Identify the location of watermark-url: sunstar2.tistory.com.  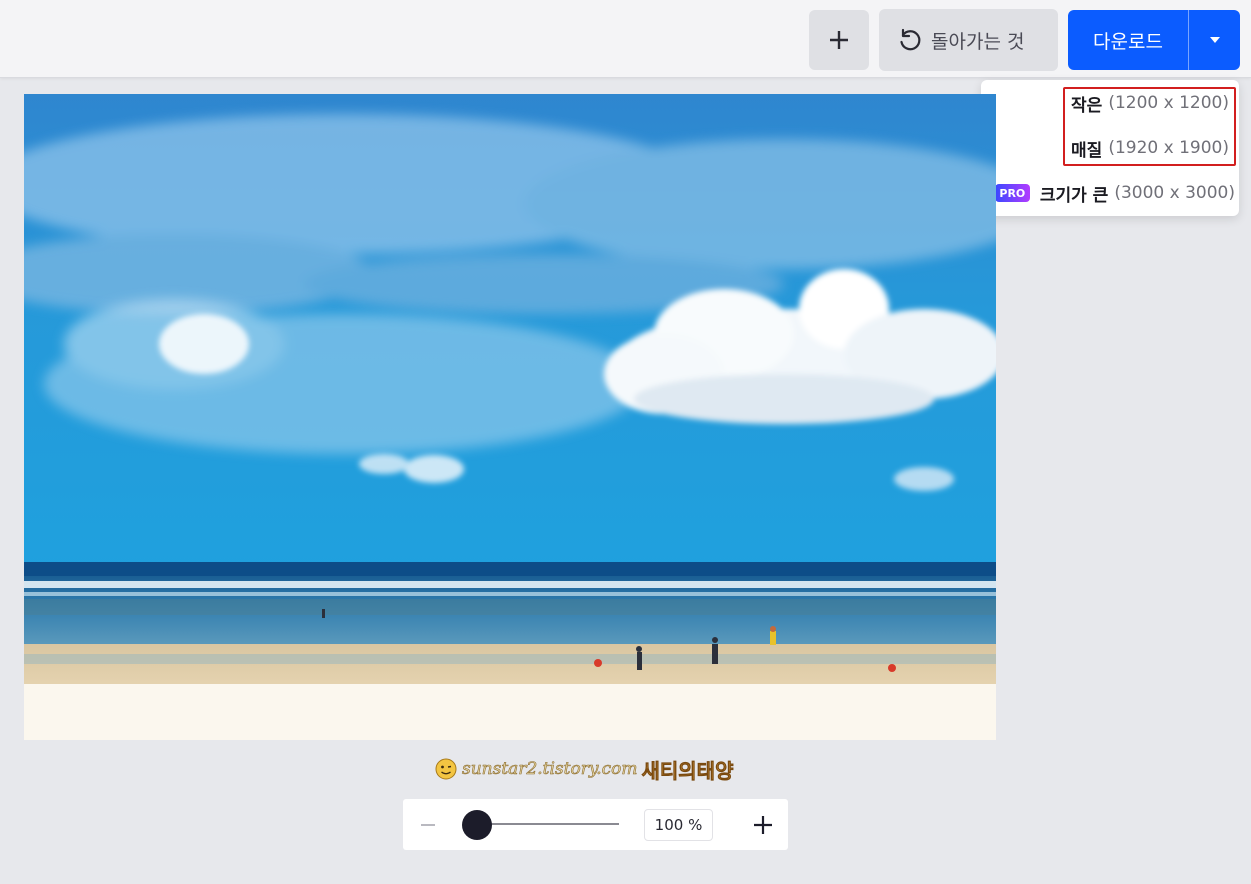
(550, 769).